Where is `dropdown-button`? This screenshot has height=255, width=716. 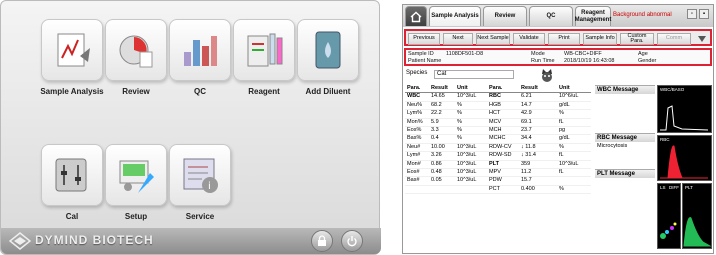
dropdown-button is located at coordinates (702, 39).